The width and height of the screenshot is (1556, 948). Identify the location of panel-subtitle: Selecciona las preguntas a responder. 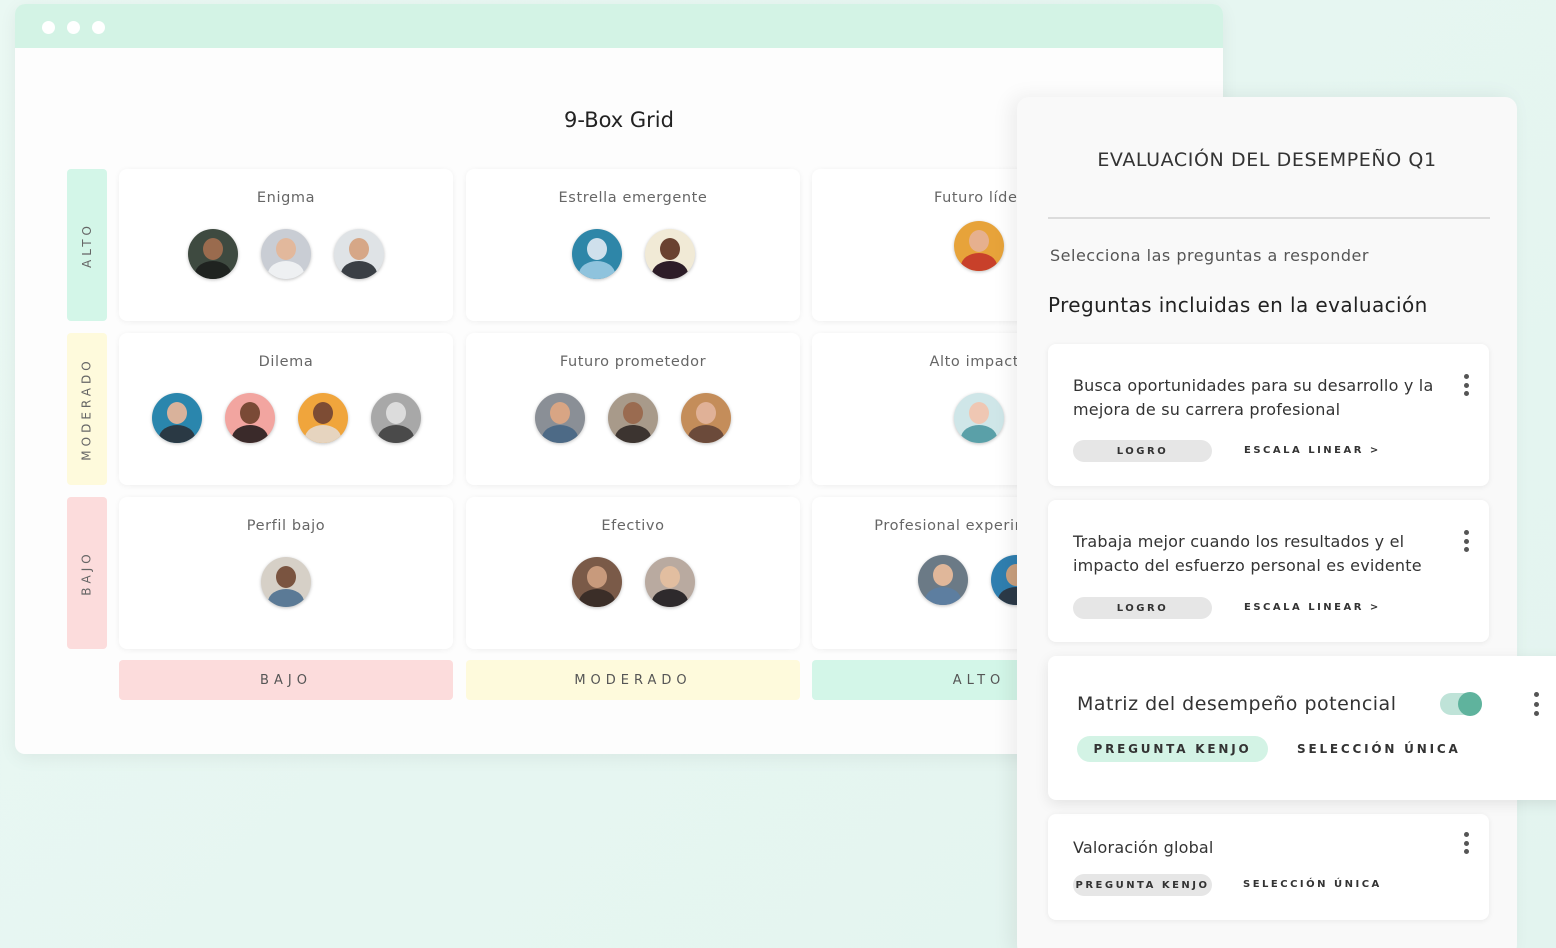
(1209, 255).